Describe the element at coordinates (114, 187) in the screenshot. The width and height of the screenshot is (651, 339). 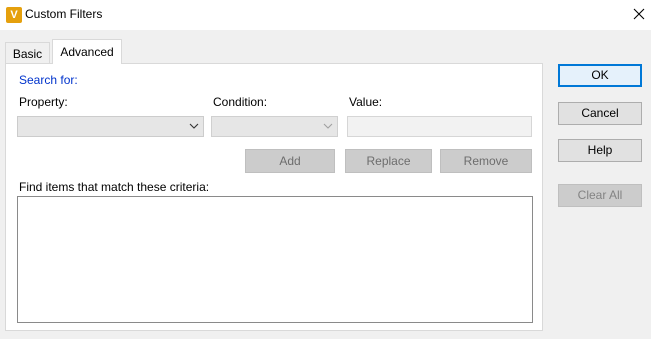
I see `criteria-label: Find items that match these criteria:` at that location.